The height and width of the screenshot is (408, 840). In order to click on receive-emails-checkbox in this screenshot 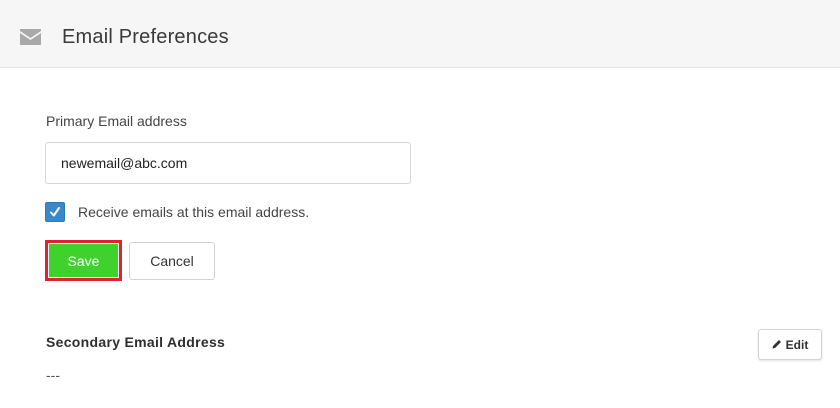, I will do `click(55, 212)`.